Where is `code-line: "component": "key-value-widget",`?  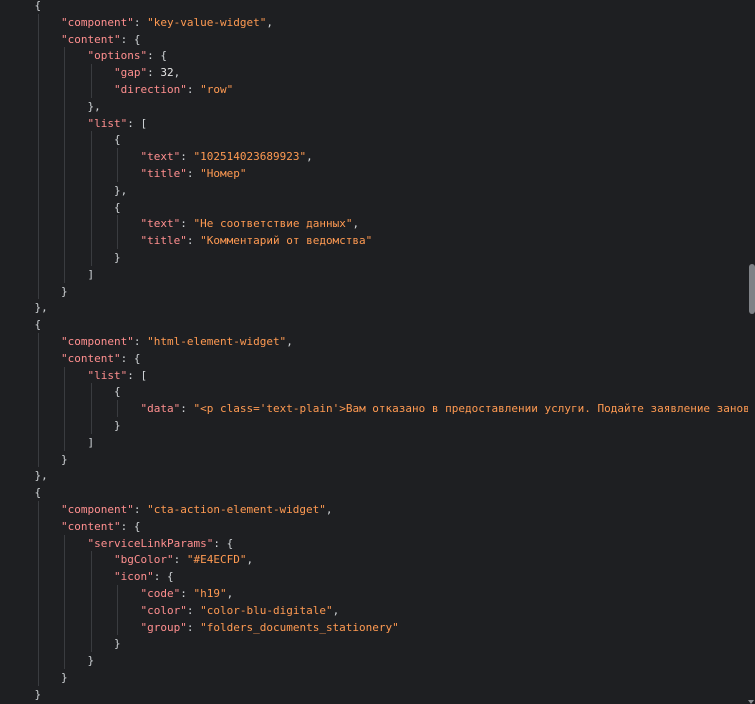 code-line: "component": "key-value-widget", is located at coordinates (167, 22).